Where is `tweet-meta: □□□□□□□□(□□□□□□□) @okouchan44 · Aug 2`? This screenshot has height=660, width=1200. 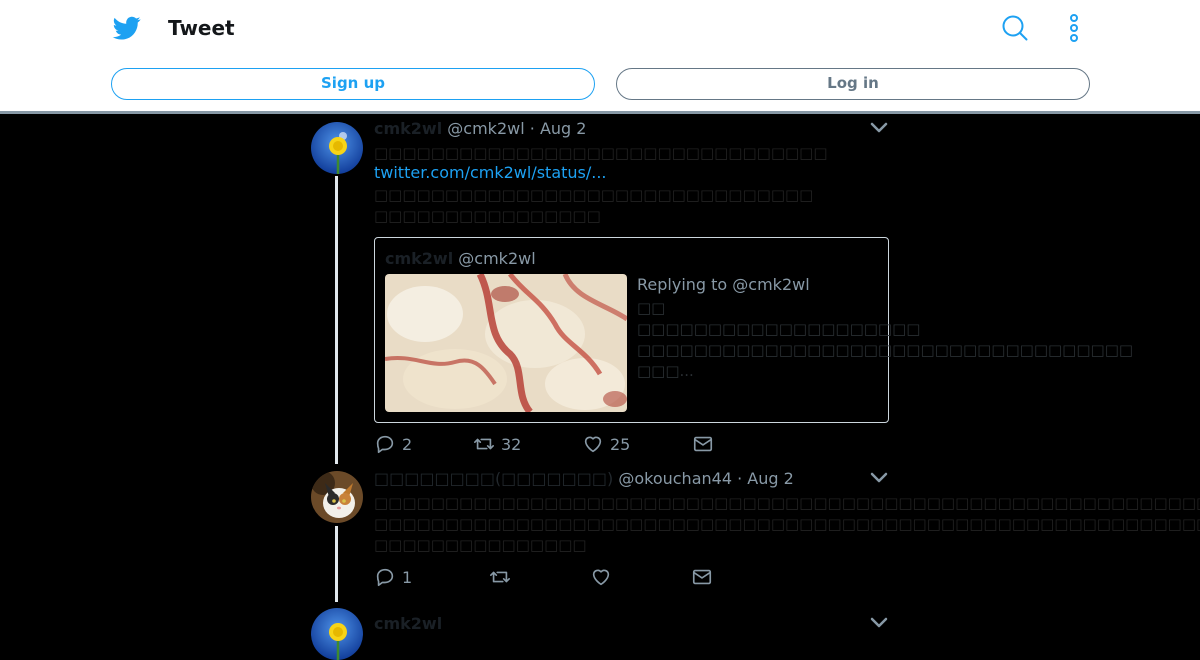
tweet-meta: □□□□□□□□(□□□□□□□) @okouchan44 · Aug 2 is located at coordinates (584, 479).